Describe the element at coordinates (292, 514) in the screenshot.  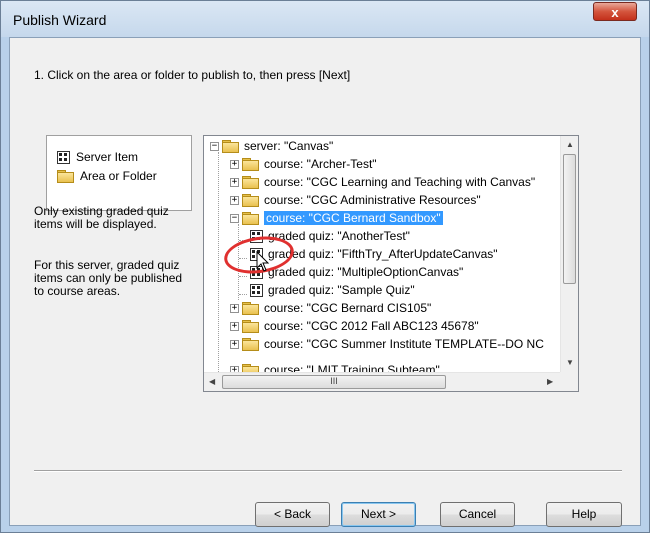
I see `back-button: < Back` at that location.